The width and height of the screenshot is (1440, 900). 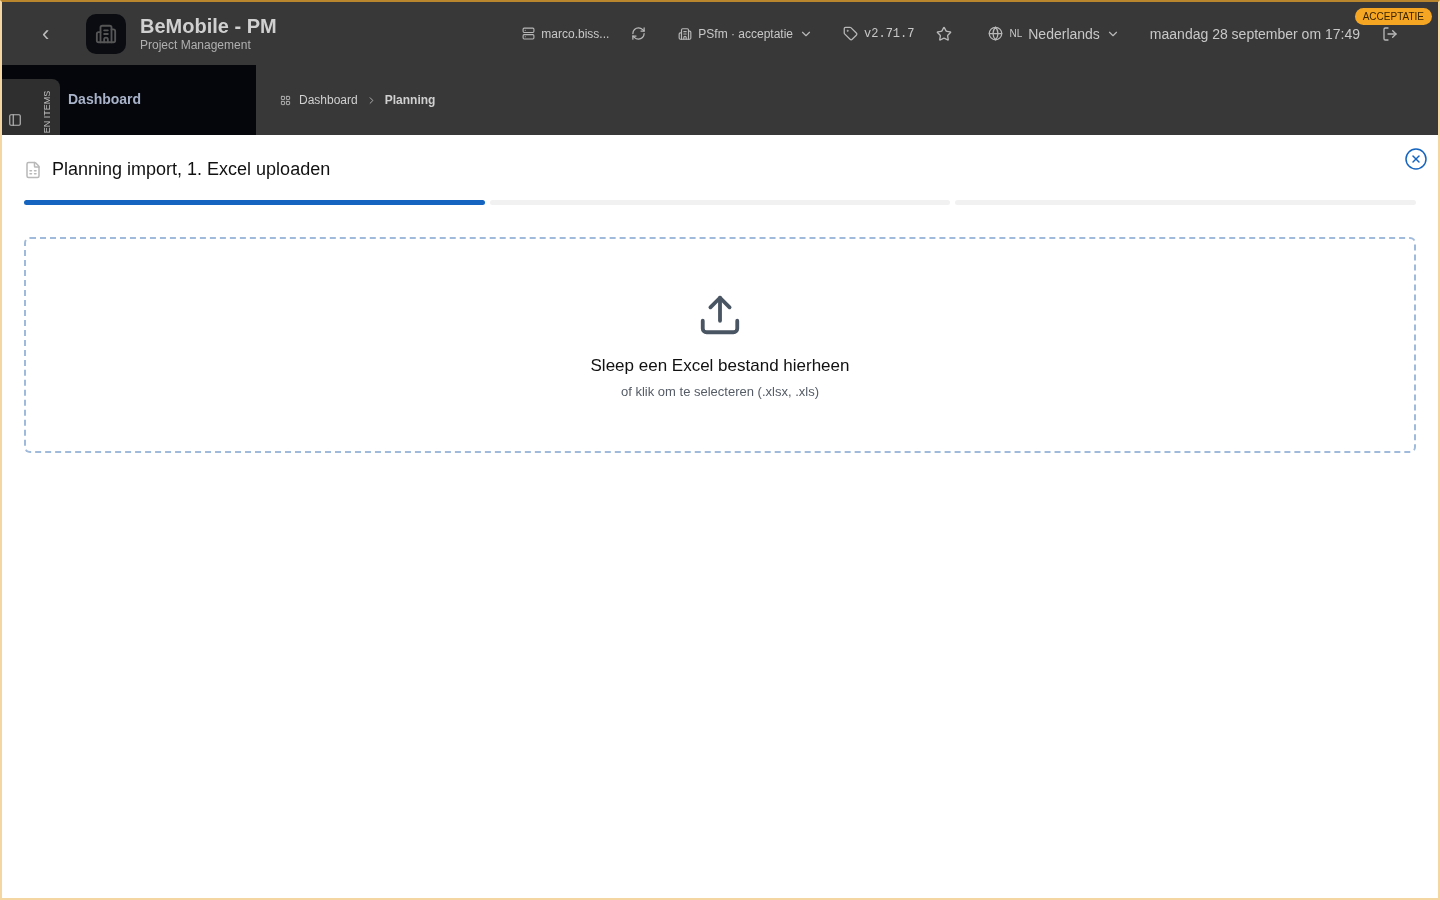 I want to click on language-selector: NL Nederlands, so click(x=1054, y=33).